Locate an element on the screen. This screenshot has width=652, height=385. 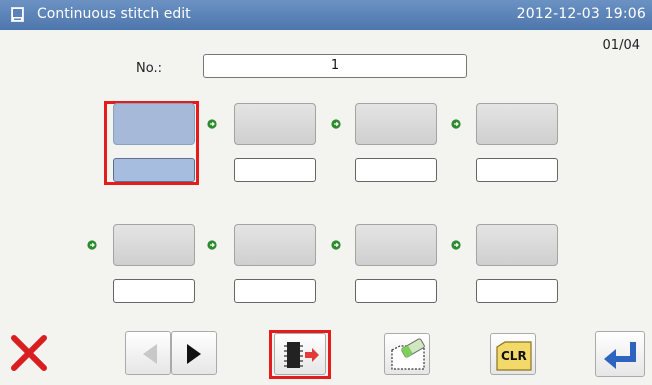
pattern-slot-1-4-button is located at coordinates (517, 124).